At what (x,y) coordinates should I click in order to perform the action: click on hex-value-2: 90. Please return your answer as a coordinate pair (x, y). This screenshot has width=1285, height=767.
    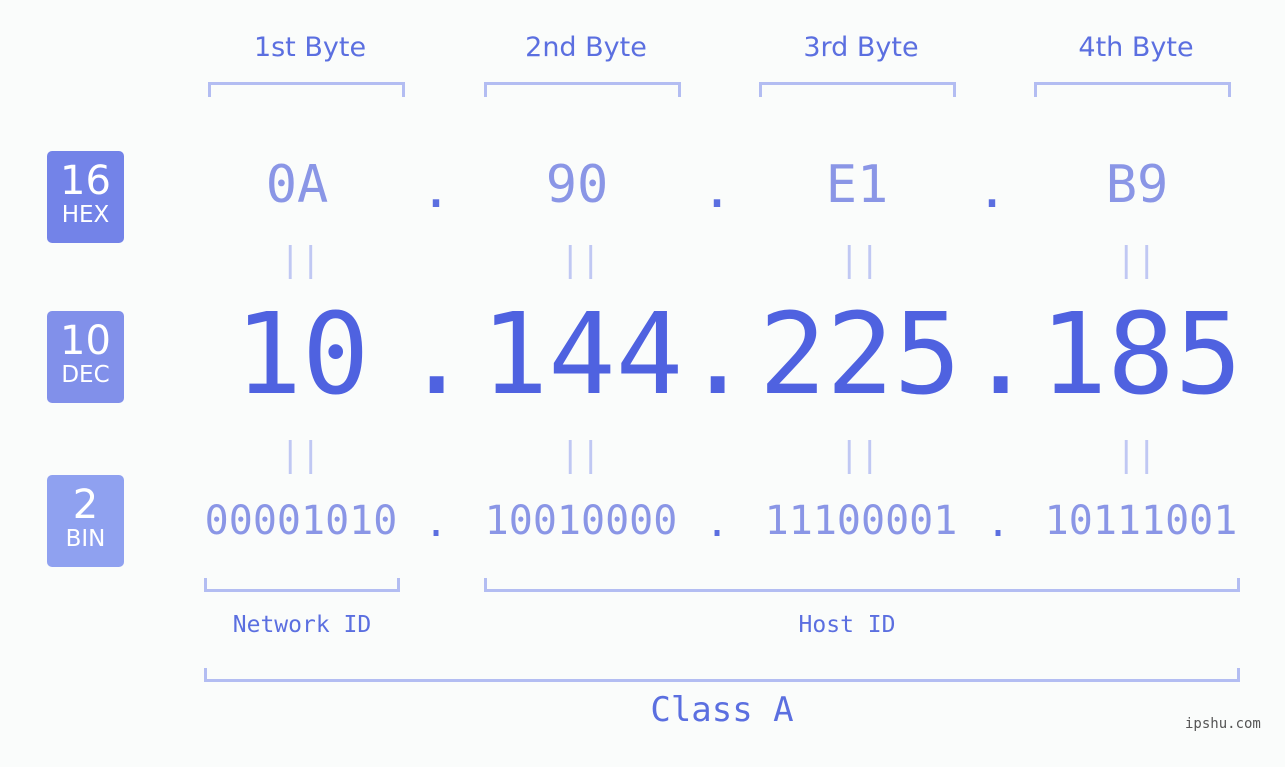
    Looking at the image, I should click on (577, 185).